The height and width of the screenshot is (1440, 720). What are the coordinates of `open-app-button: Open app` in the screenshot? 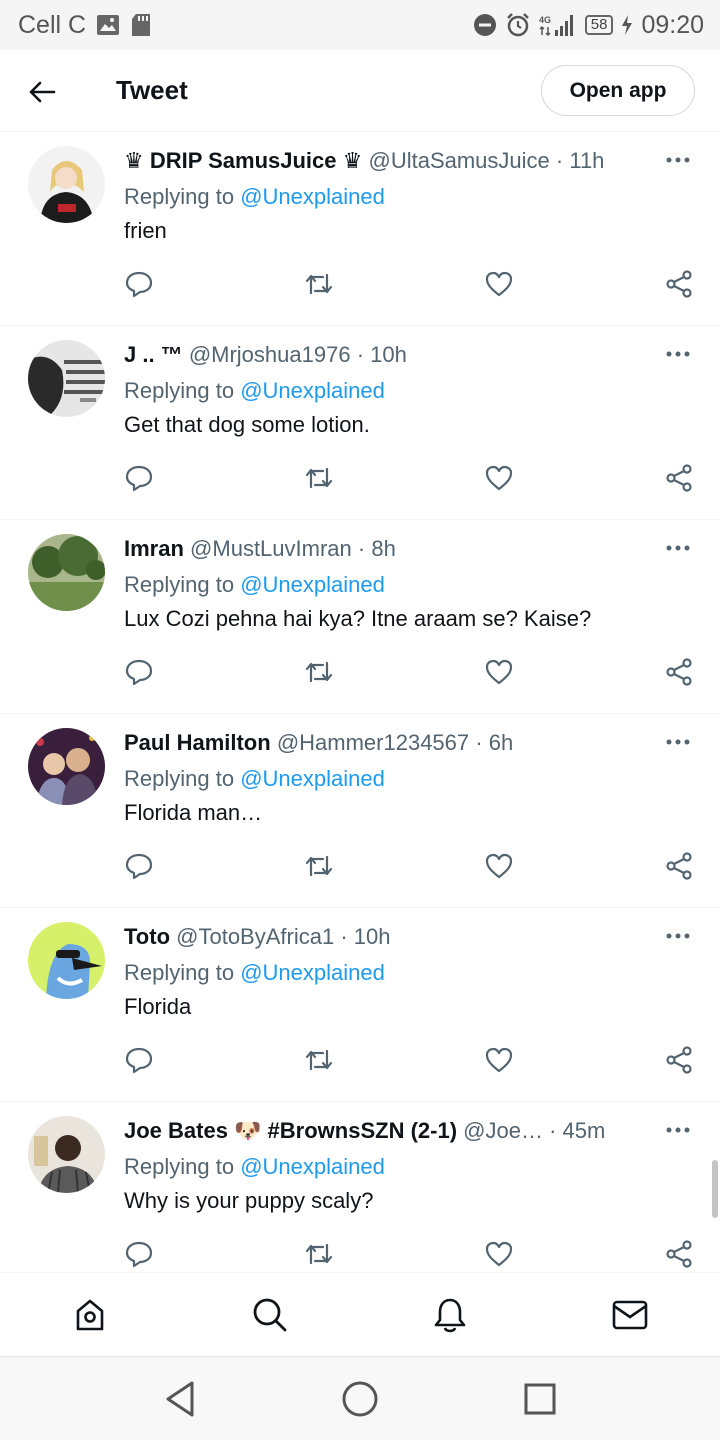 It's located at (618, 90).